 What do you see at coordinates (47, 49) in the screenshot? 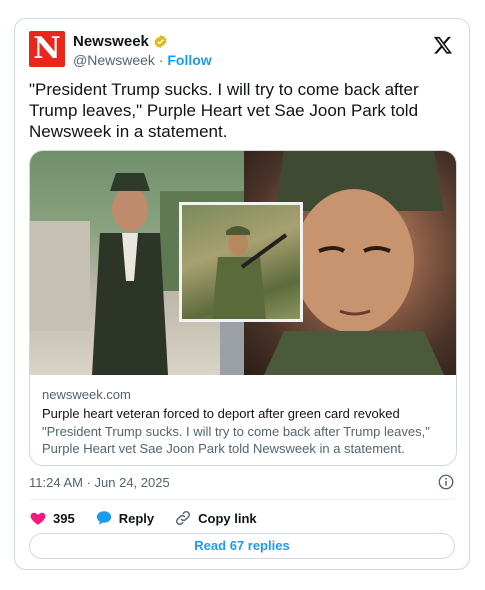
I see `newsweek-logo: N` at bounding box center [47, 49].